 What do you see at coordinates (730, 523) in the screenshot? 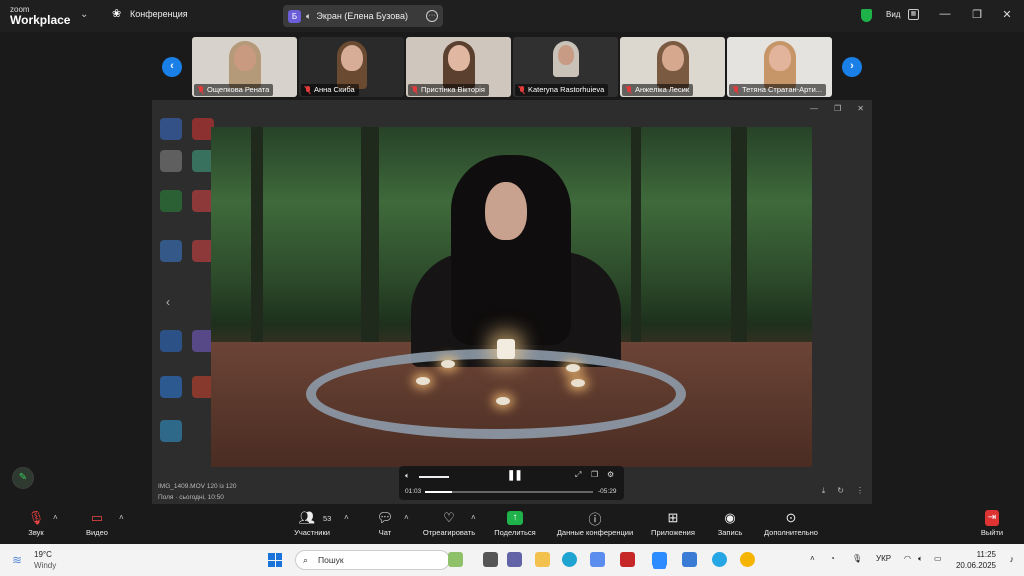
I see `record-button: ◉ Запись` at bounding box center [730, 523].